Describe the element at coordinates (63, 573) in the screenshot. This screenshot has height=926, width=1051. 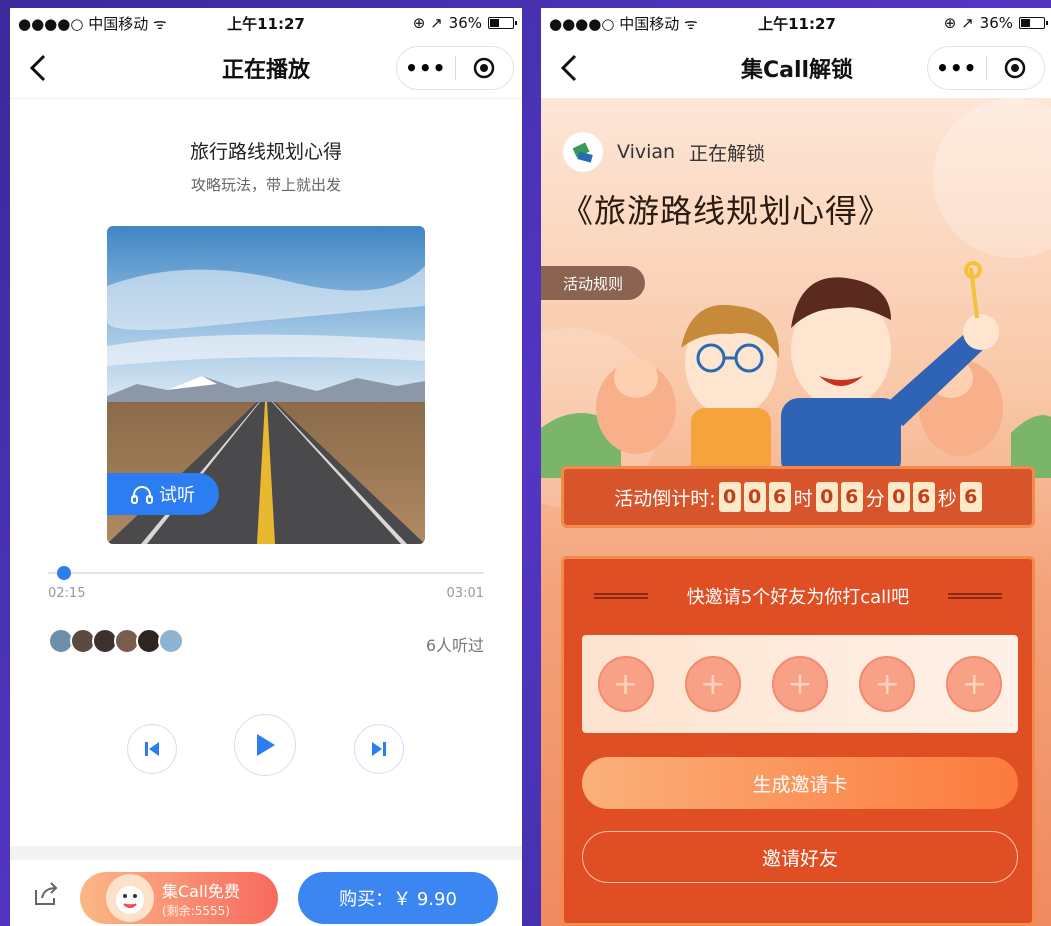
I see `progress-knob` at that location.